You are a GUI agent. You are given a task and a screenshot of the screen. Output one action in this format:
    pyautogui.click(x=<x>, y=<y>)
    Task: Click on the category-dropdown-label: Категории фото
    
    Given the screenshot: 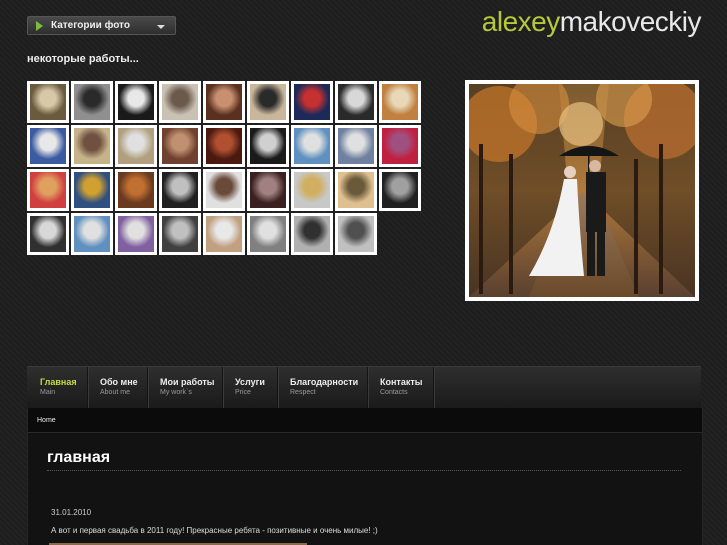 What is the action you would take?
    pyautogui.click(x=90, y=25)
    